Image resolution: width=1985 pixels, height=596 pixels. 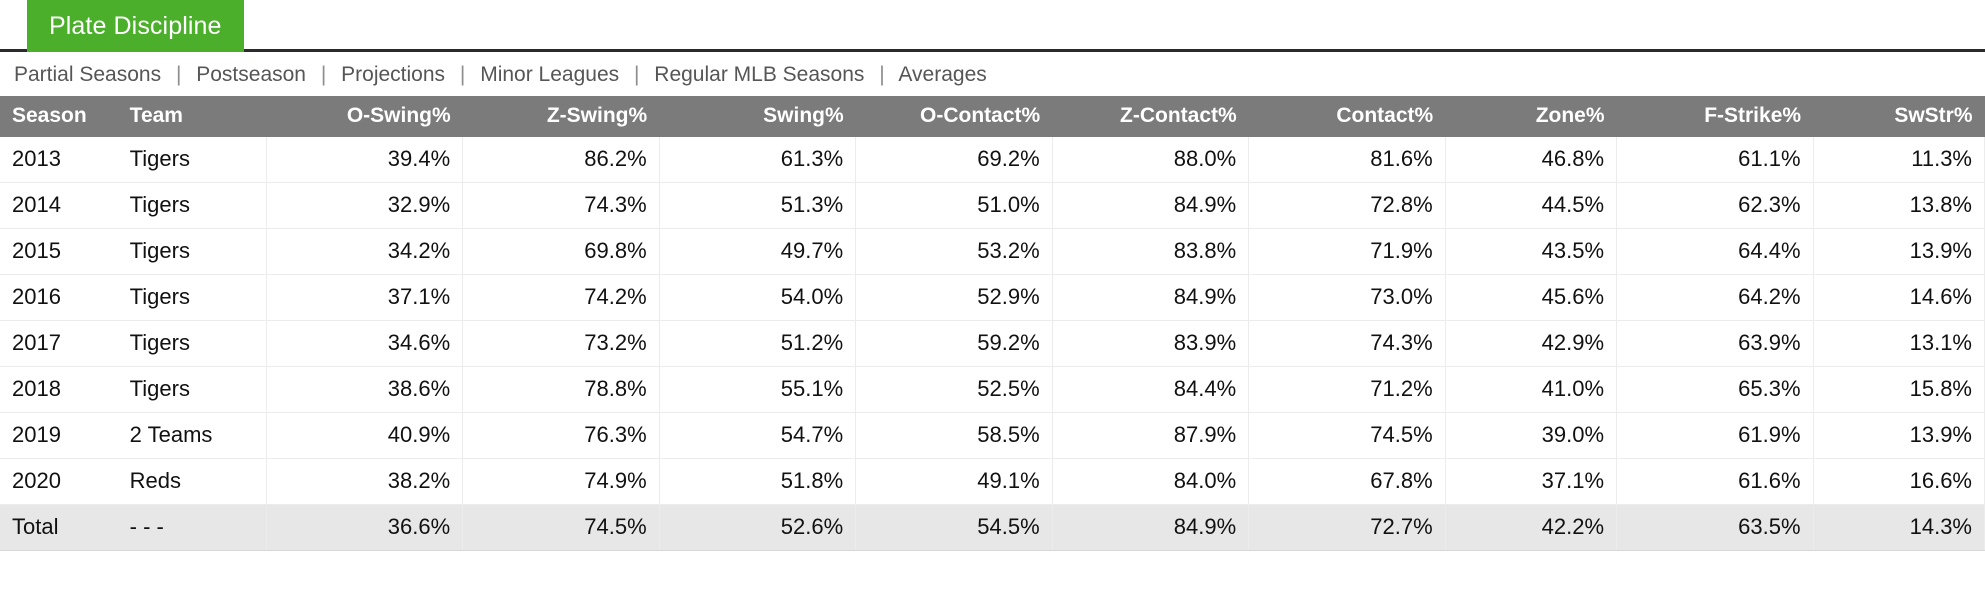 What do you see at coordinates (365, 528) in the screenshot?
I see `cell-o-swing: 36.6%` at bounding box center [365, 528].